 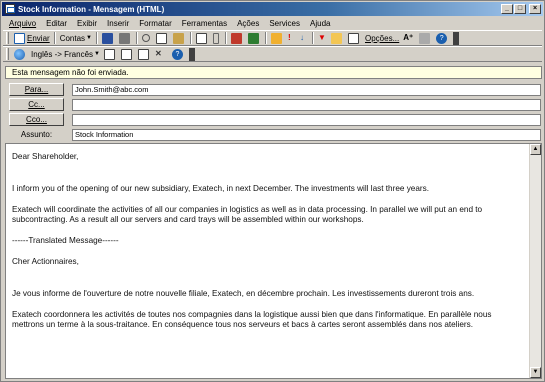 I want to click on translate-window-icon, so click(x=126, y=54).